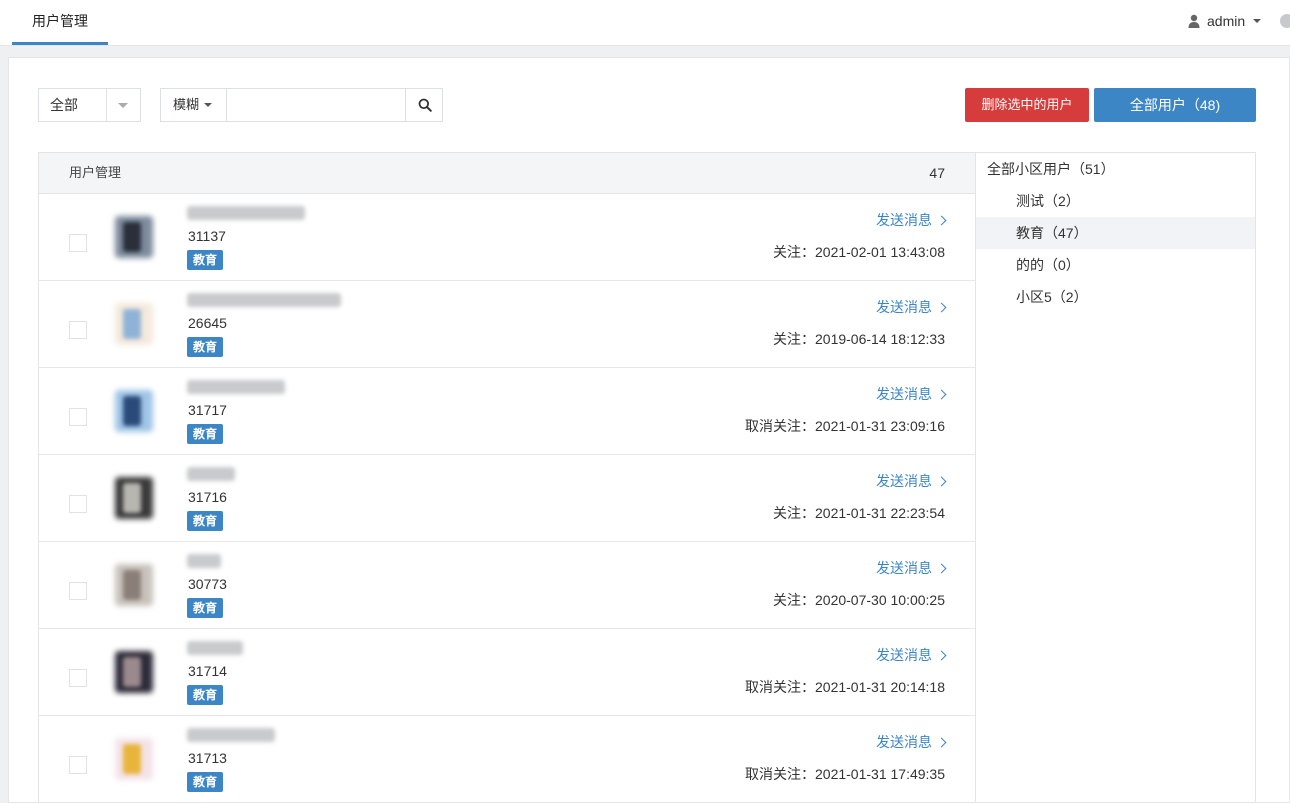 The height and width of the screenshot is (803, 1290). Describe the element at coordinates (859, 252) in the screenshot. I see `follow-status: 关注：2021-02-01 13:43:08` at that location.